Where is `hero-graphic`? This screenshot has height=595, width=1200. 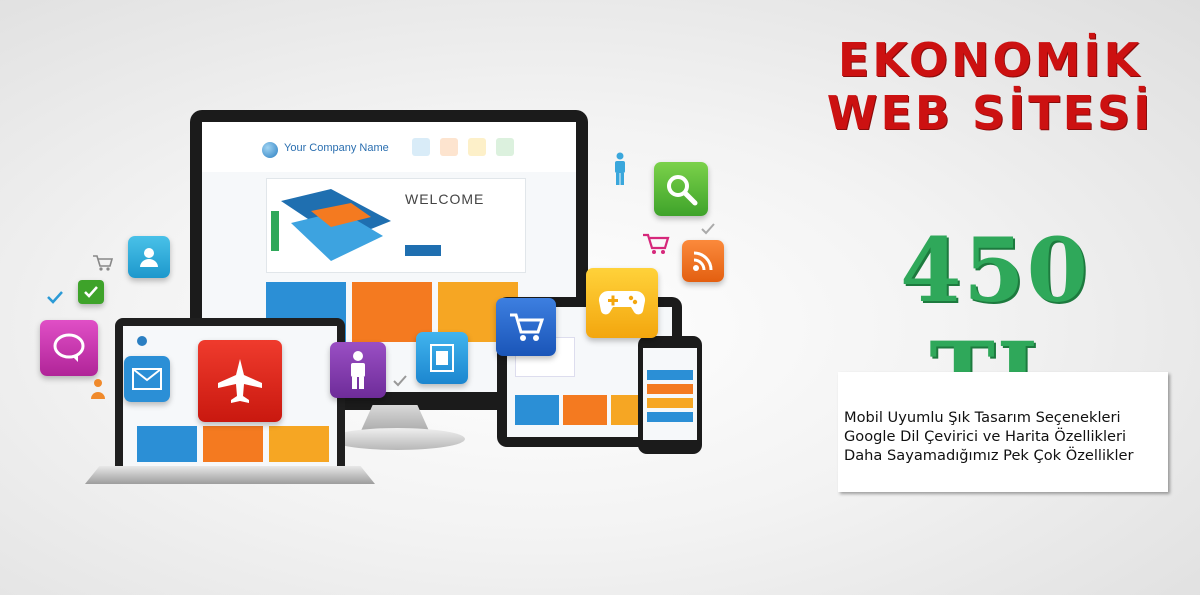
hero-graphic is located at coordinates (331, 225).